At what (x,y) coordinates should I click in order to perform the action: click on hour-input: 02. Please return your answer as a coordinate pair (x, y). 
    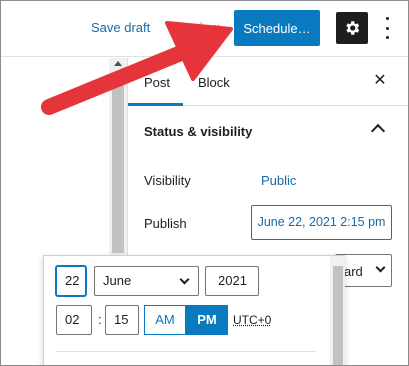
    Looking at the image, I should click on (74, 320).